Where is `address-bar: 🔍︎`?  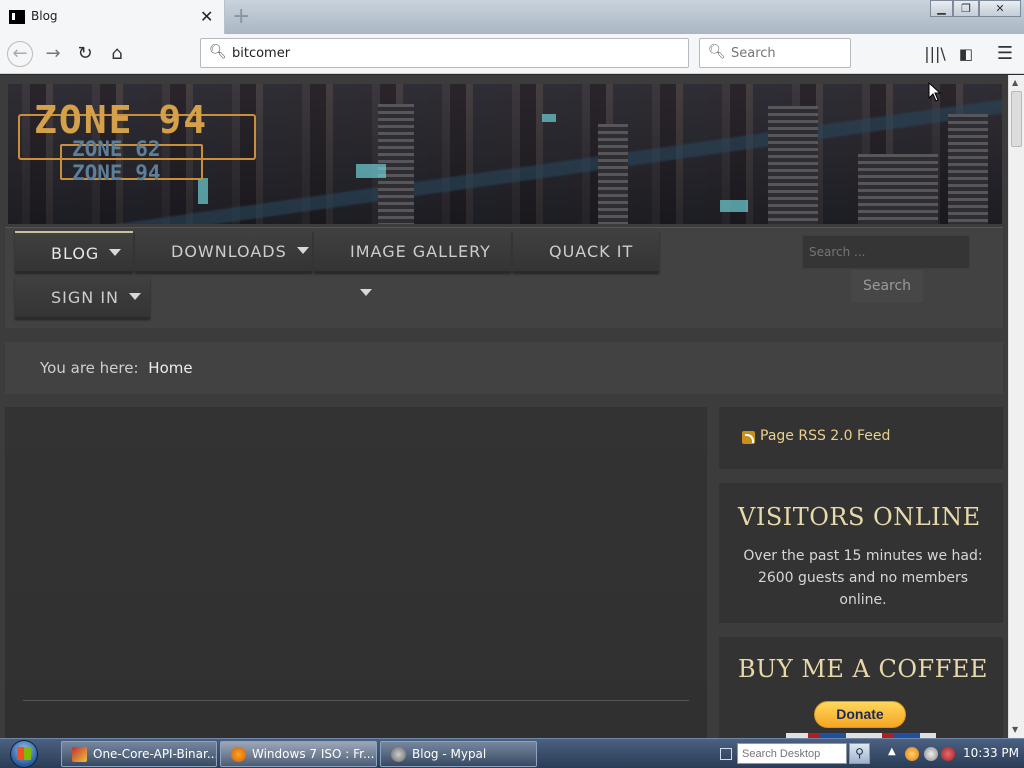
address-bar: 🔍︎ is located at coordinates (444, 53).